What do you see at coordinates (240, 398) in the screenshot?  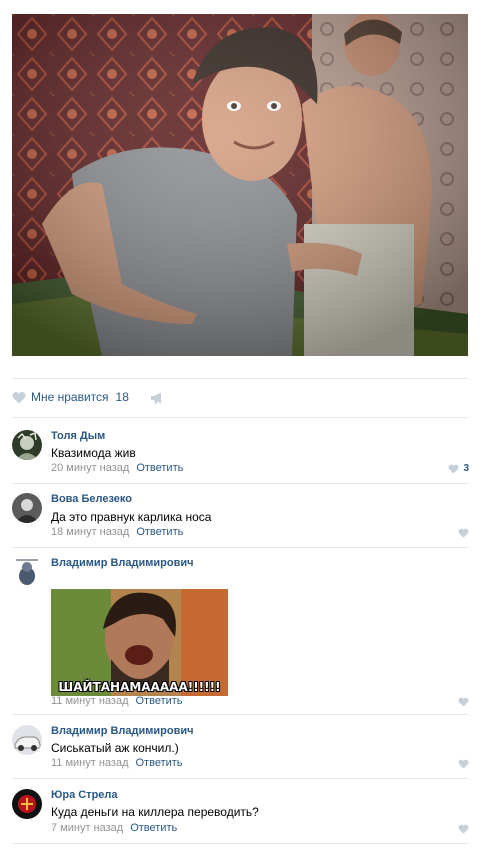 I see `post-actions-bar: Мне нравится 18` at bounding box center [240, 398].